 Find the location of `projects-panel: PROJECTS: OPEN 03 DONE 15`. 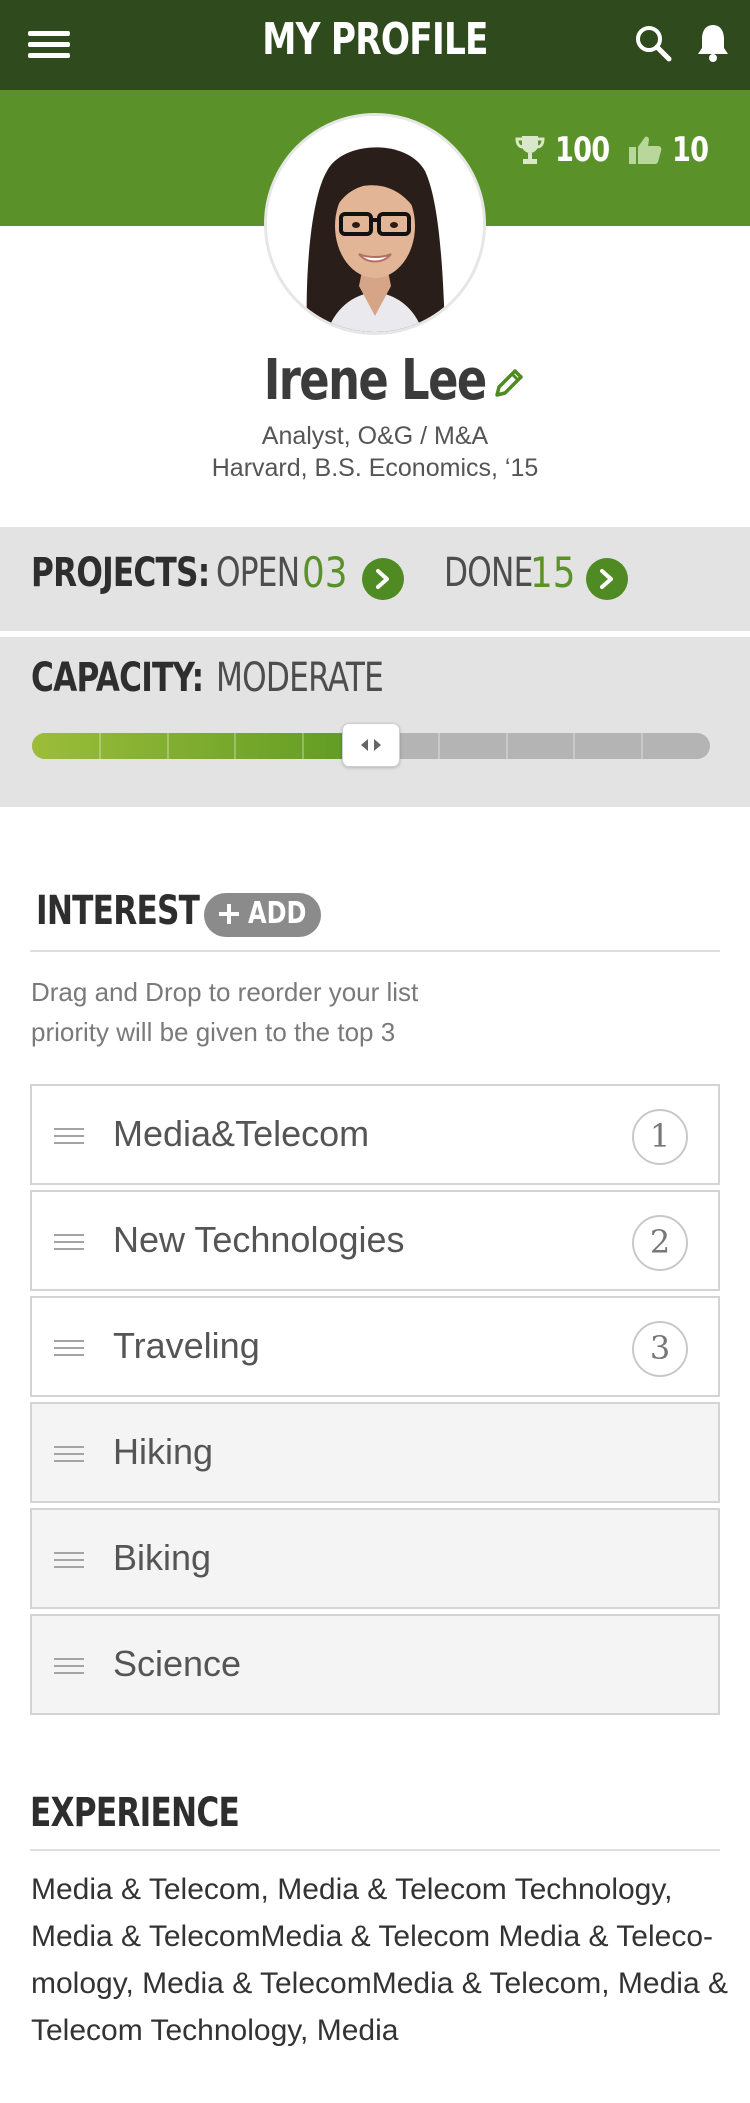

projects-panel: PROJECTS: OPEN 03 DONE 15 is located at coordinates (375, 579).